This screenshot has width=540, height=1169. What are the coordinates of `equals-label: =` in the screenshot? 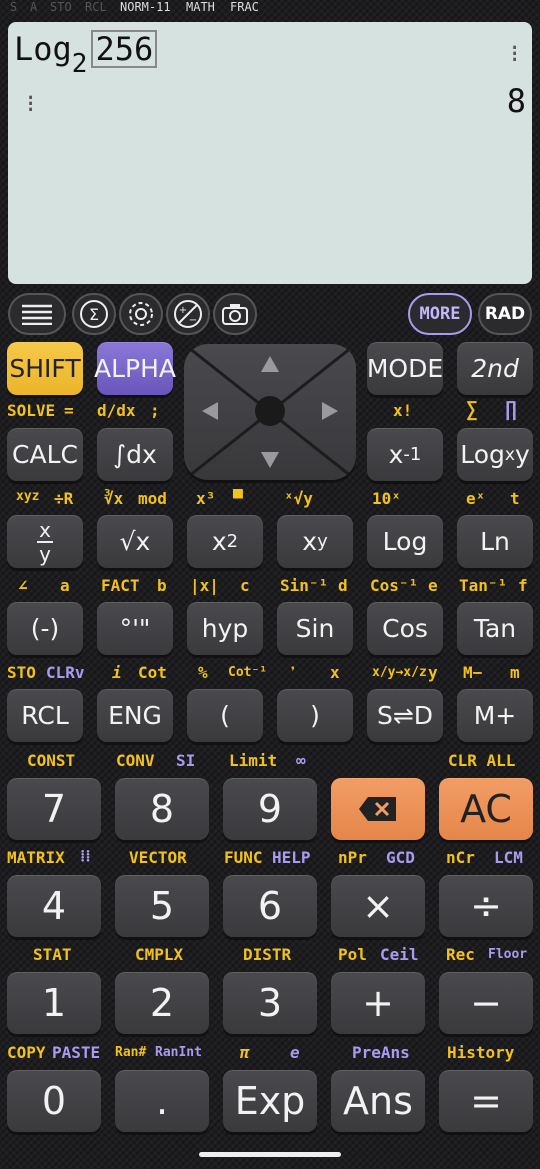 It's located at (69, 410).